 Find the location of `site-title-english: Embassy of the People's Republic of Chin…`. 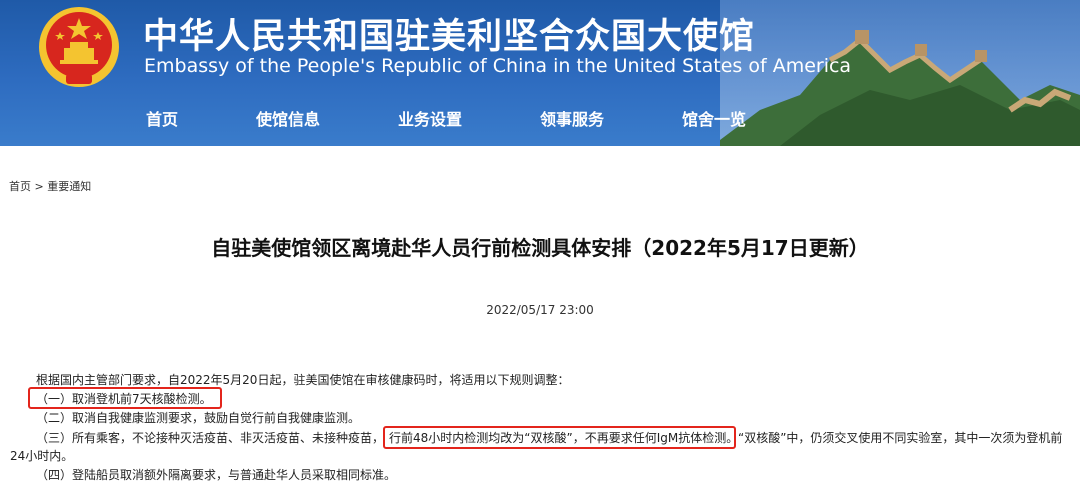

site-title-english: Embassy of the People's Republic of Chin… is located at coordinates (498, 66).